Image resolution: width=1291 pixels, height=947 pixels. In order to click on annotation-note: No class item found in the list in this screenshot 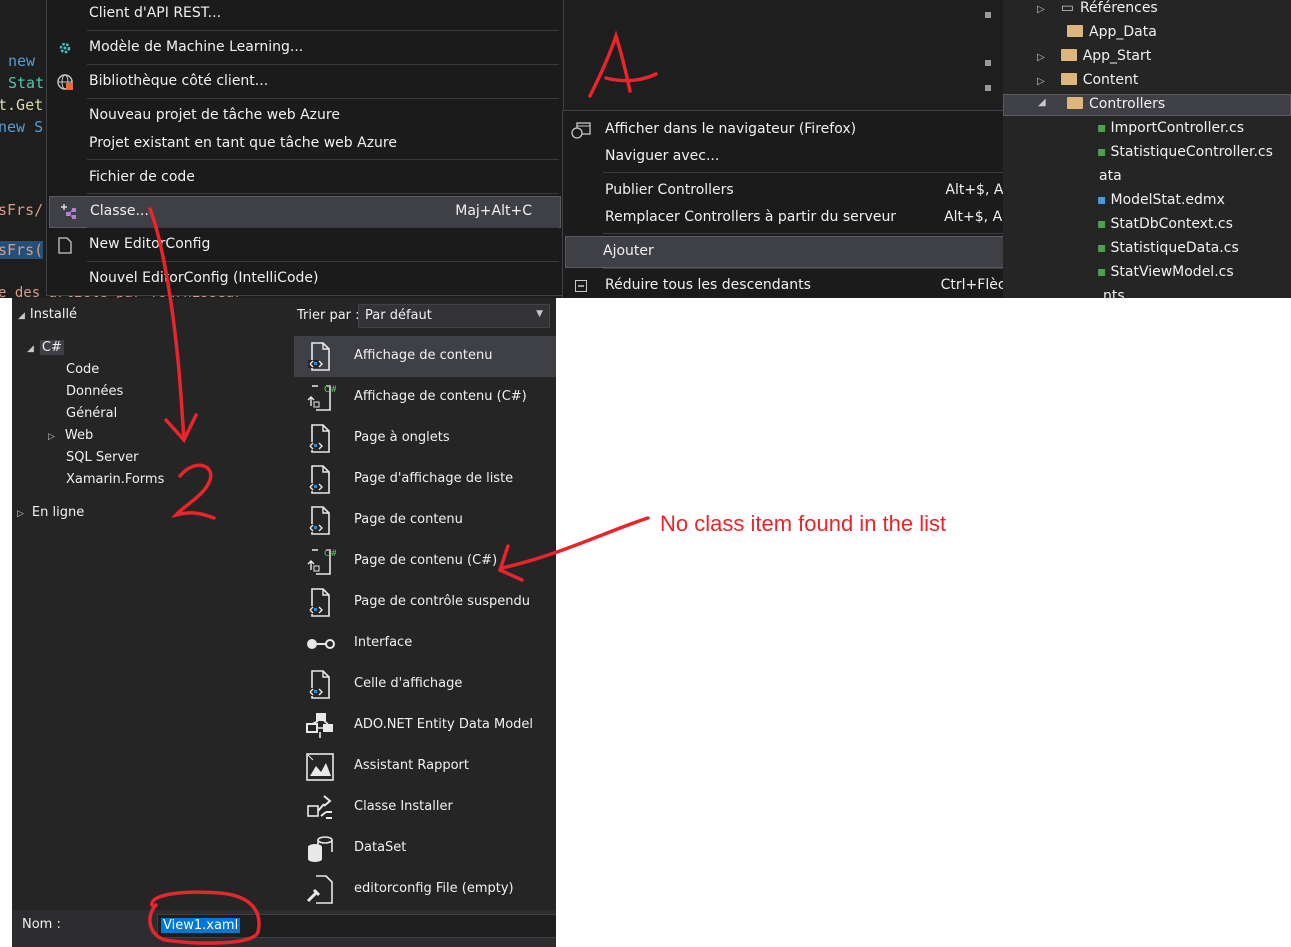, I will do `click(803, 523)`.